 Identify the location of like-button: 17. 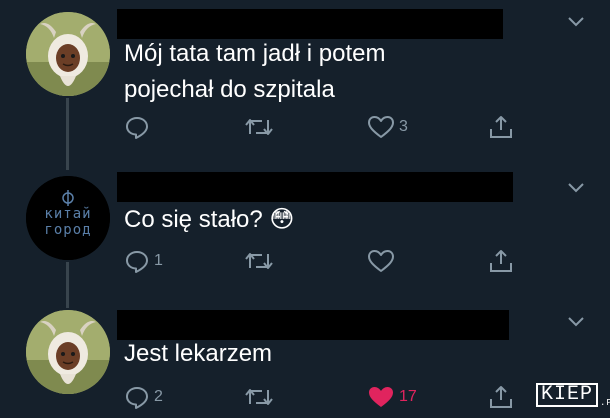
(392, 397).